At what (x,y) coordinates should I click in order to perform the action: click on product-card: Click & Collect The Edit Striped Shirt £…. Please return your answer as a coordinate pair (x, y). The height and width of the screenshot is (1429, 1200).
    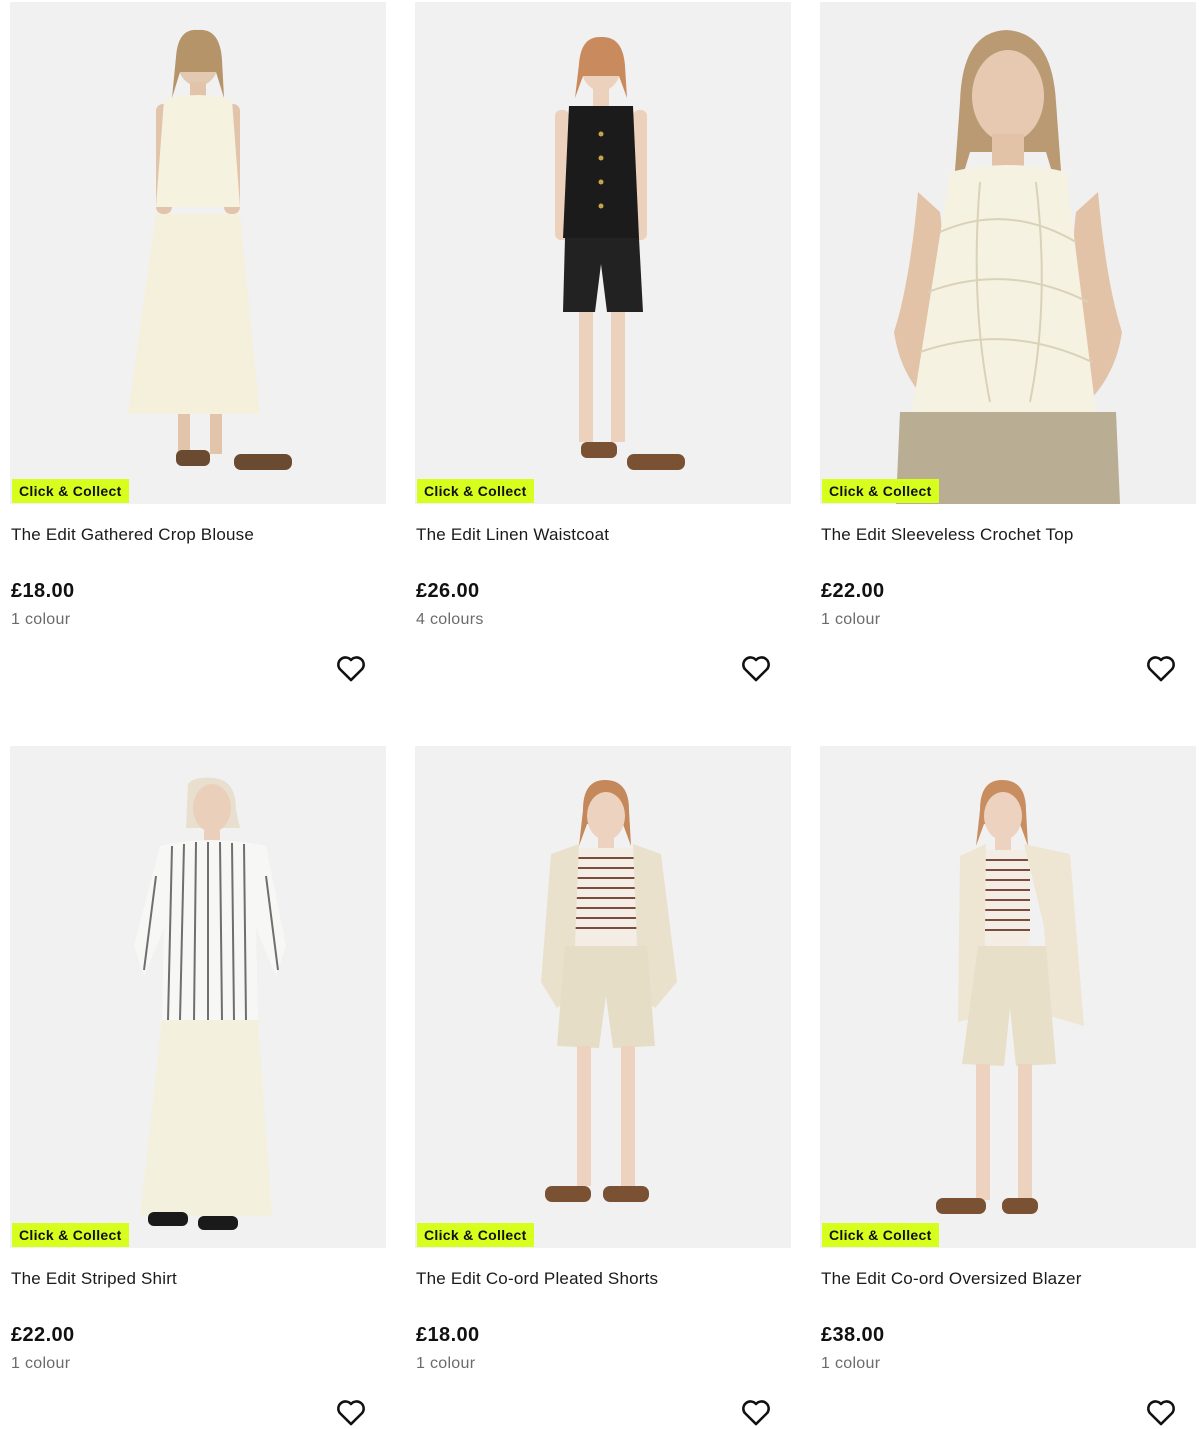
    Looking at the image, I should click on (198, 1086).